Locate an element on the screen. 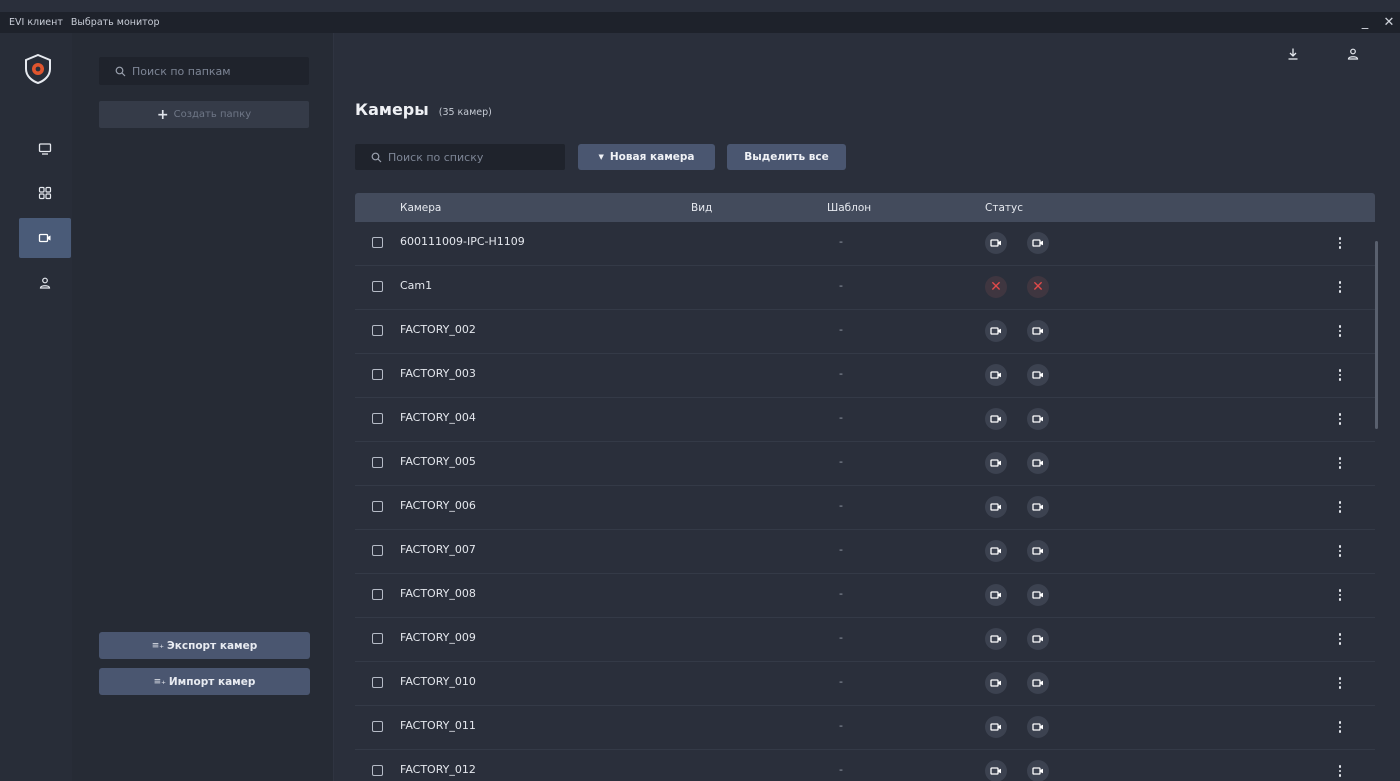  select-monitor-menu: Выбрать монитор is located at coordinates (115, 22).